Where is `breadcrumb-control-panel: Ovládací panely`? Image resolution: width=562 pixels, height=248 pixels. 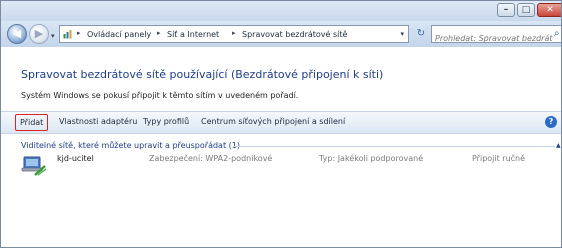
breadcrumb-control-panel: Ovládací panely is located at coordinates (119, 34).